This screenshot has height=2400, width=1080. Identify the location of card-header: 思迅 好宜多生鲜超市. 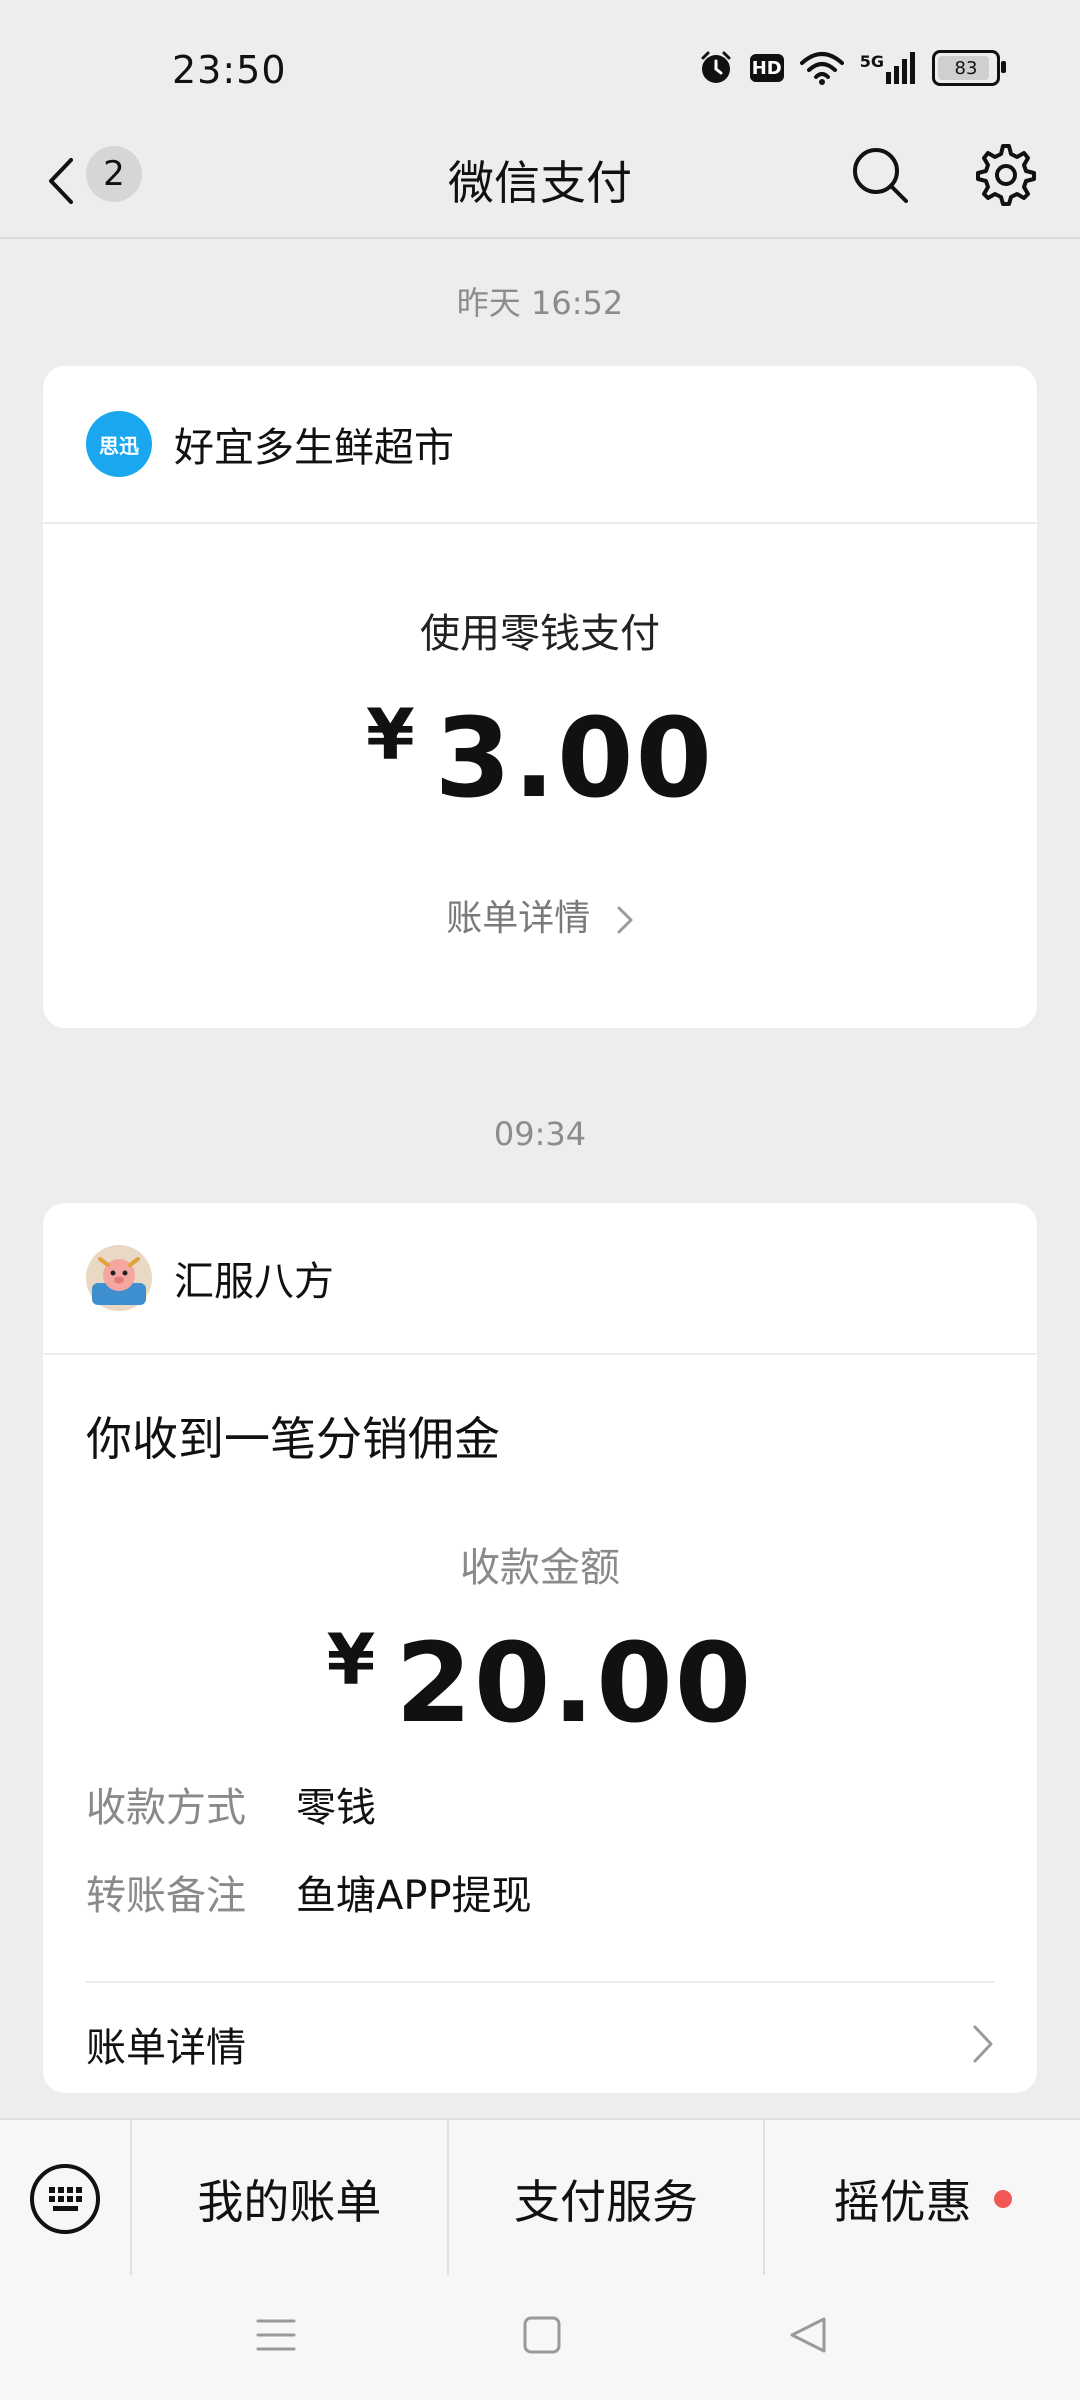
(540, 445).